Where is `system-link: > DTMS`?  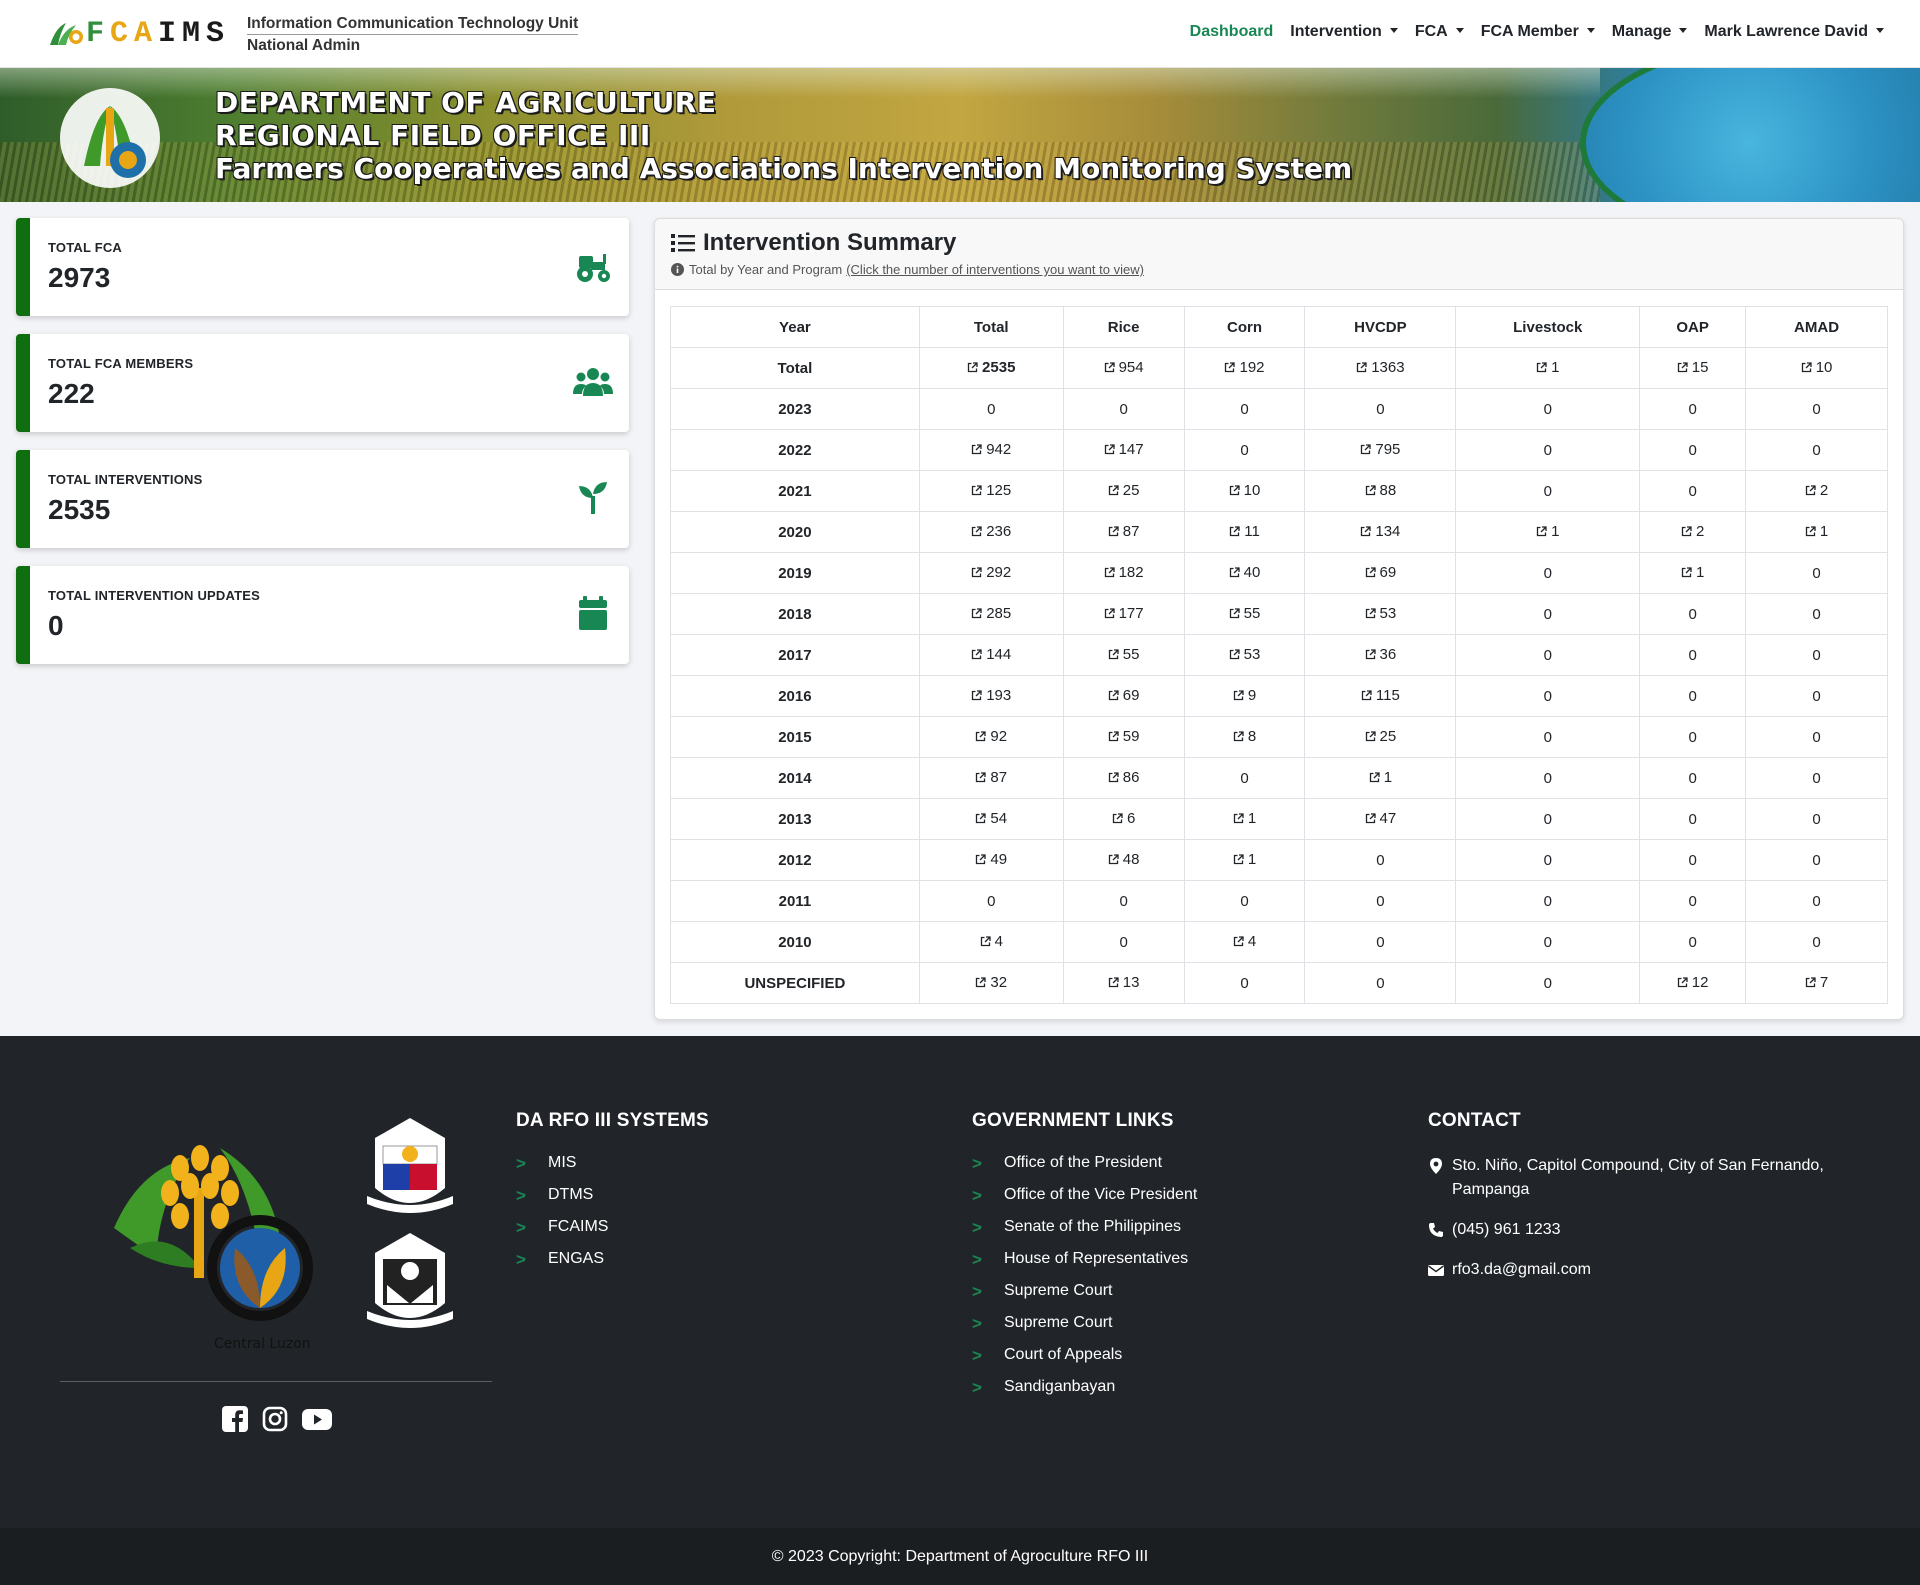 system-link: > DTMS is located at coordinates (612, 1202).